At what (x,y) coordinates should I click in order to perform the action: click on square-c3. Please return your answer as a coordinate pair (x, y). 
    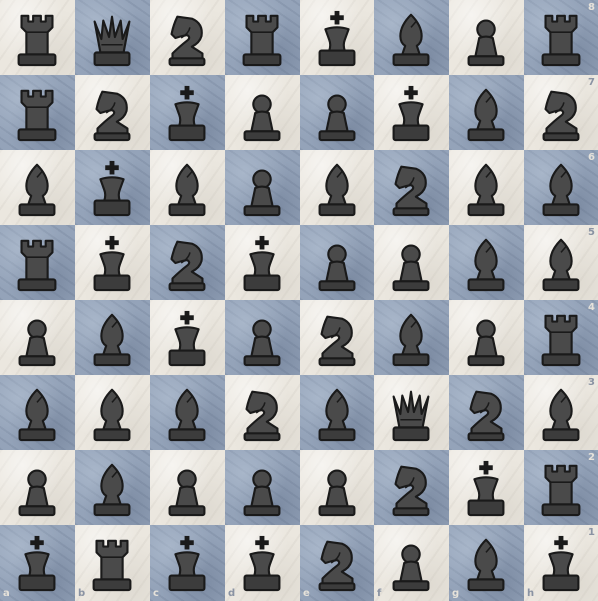
    Looking at the image, I should click on (187, 412).